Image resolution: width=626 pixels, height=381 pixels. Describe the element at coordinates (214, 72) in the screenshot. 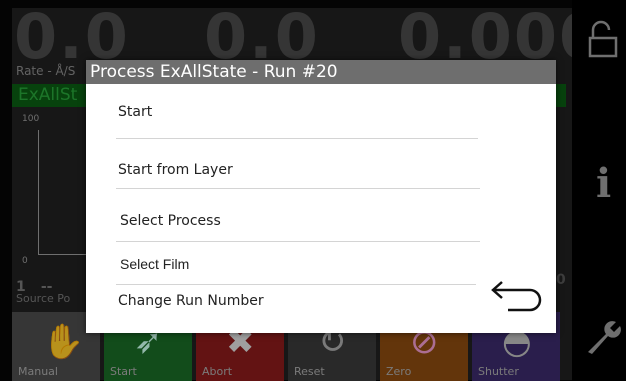

I see `dialog-title: Process ExAllState - Run #20` at that location.